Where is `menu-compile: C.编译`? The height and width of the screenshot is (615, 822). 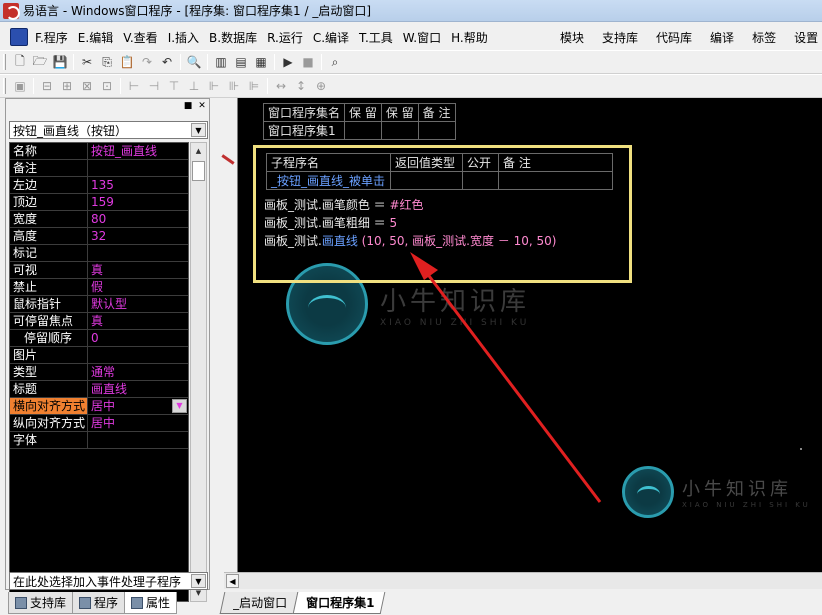
menu-compile: C.编译 is located at coordinates (331, 37).